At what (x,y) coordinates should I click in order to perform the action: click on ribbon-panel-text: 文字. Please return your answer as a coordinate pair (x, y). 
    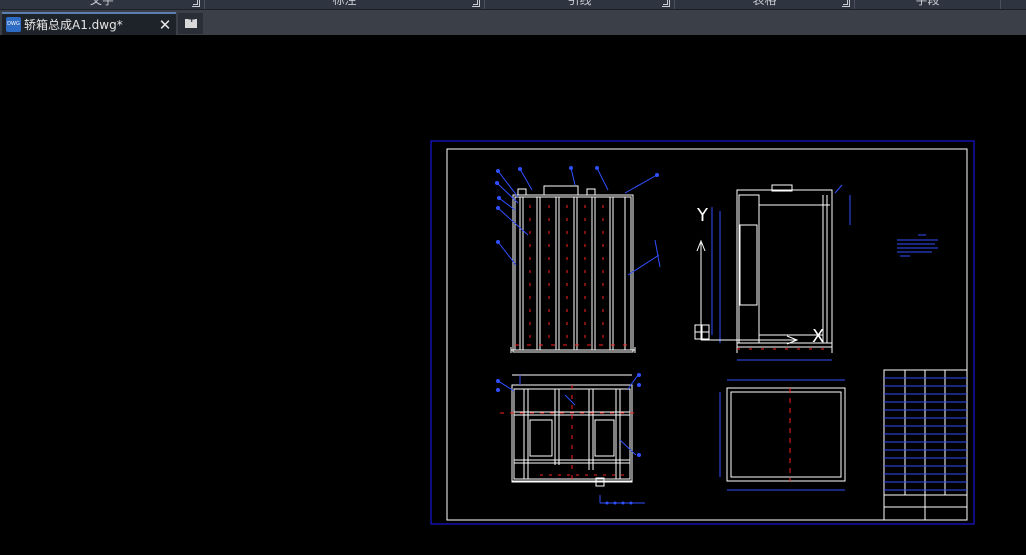
    Looking at the image, I should click on (102, 4).